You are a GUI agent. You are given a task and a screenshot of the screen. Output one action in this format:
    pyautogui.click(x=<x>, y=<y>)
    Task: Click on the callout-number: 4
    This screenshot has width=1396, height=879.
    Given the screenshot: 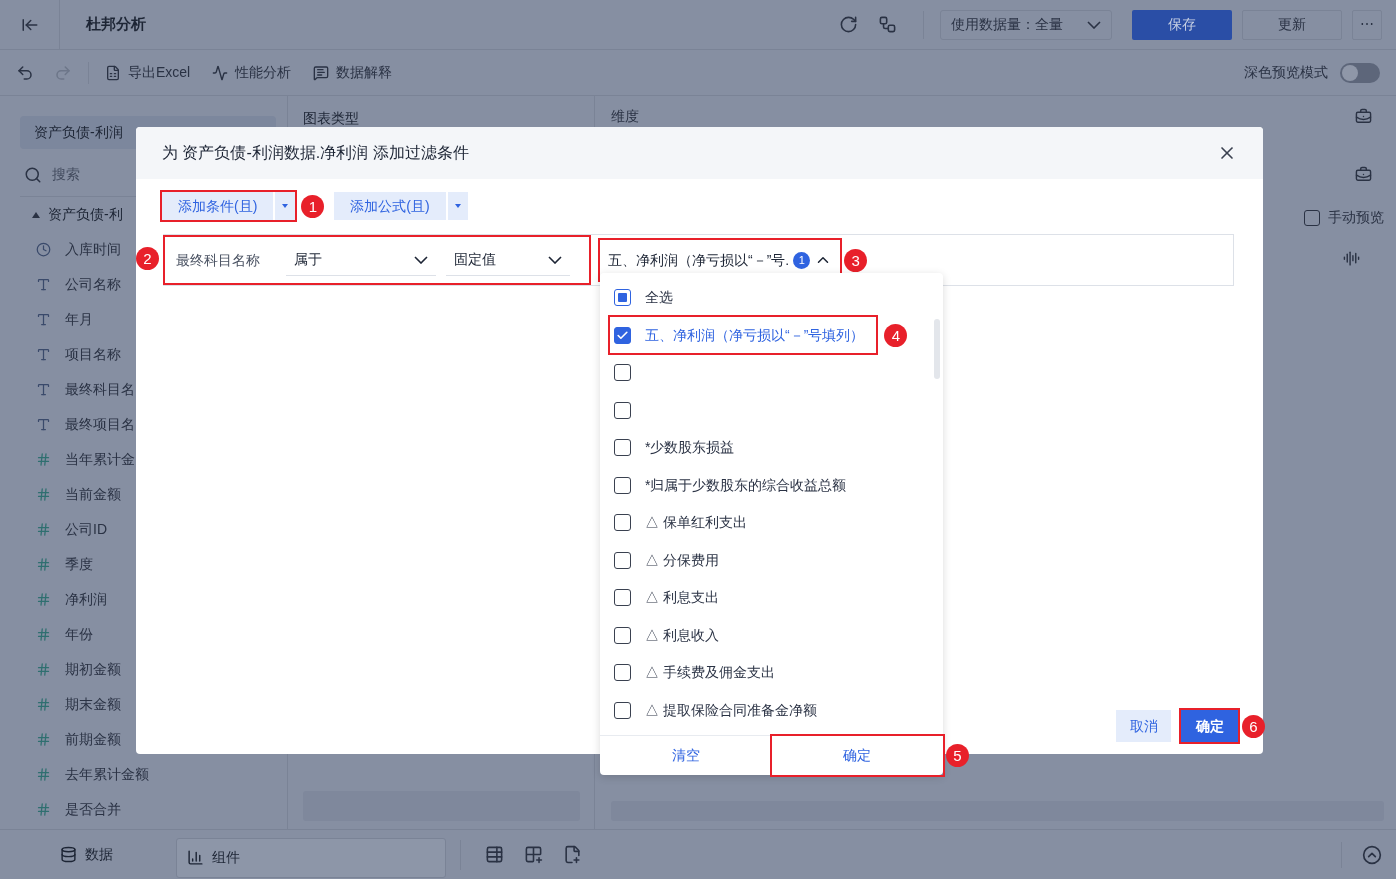 What is the action you would take?
    pyautogui.click(x=896, y=335)
    